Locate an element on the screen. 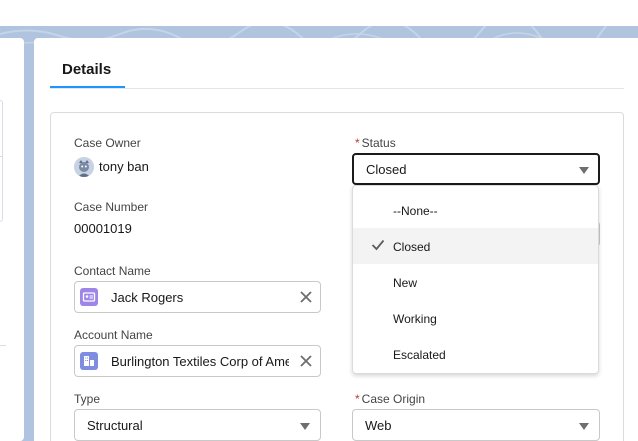 Image resolution: width=638 pixels, height=441 pixels. status-option-escalated: Escalated is located at coordinates (475, 354).